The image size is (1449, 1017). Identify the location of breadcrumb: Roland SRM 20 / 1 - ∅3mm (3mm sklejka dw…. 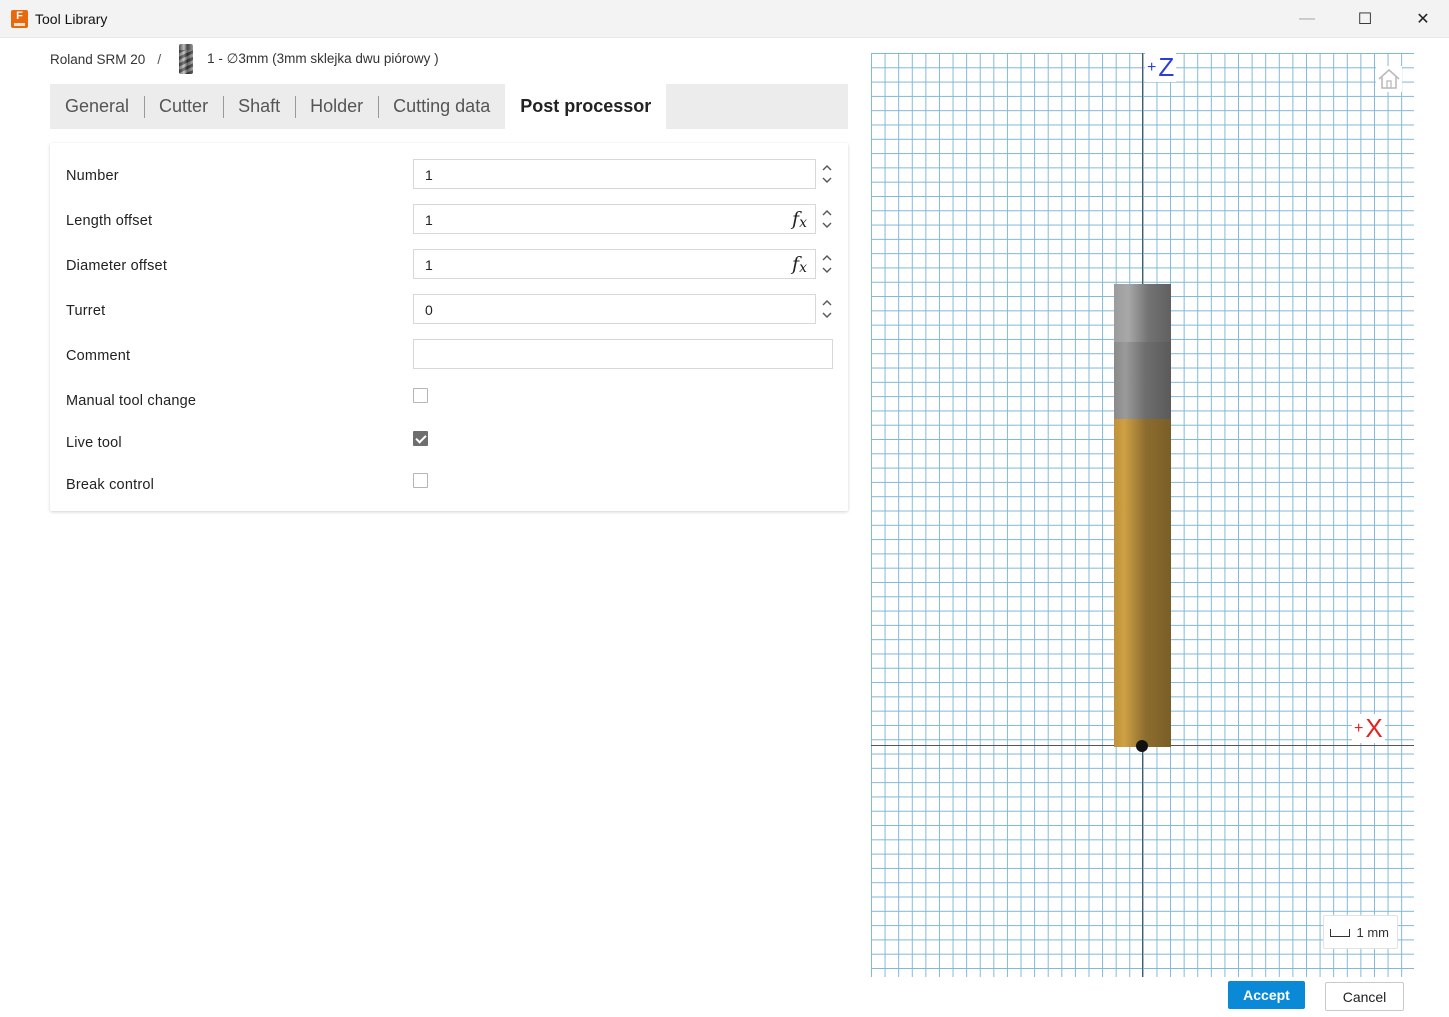
(244, 59).